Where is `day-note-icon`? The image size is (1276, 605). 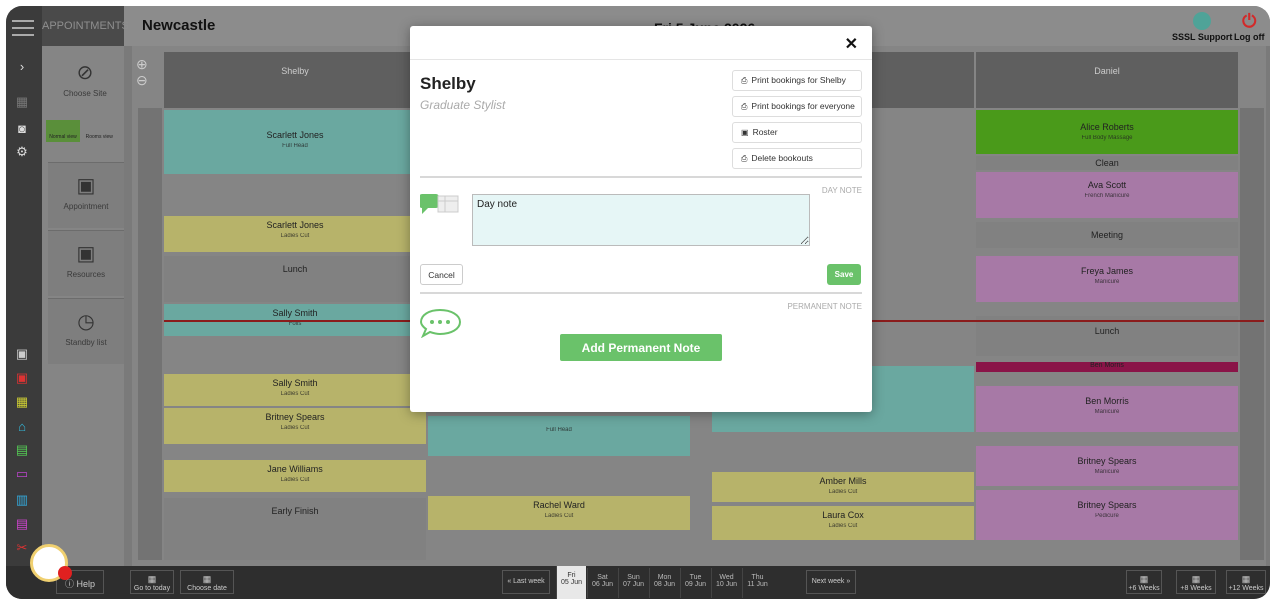 day-note-icon is located at coordinates (439, 205).